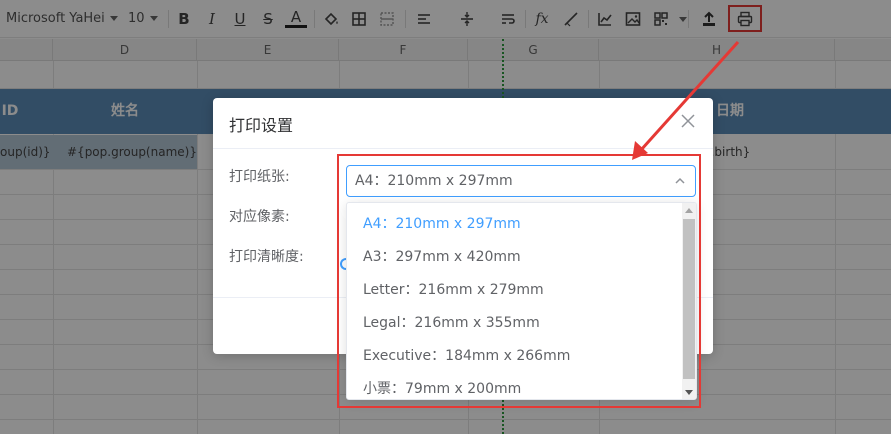  Describe the element at coordinates (688, 121) in the screenshot. I see `close-icon` at that location.